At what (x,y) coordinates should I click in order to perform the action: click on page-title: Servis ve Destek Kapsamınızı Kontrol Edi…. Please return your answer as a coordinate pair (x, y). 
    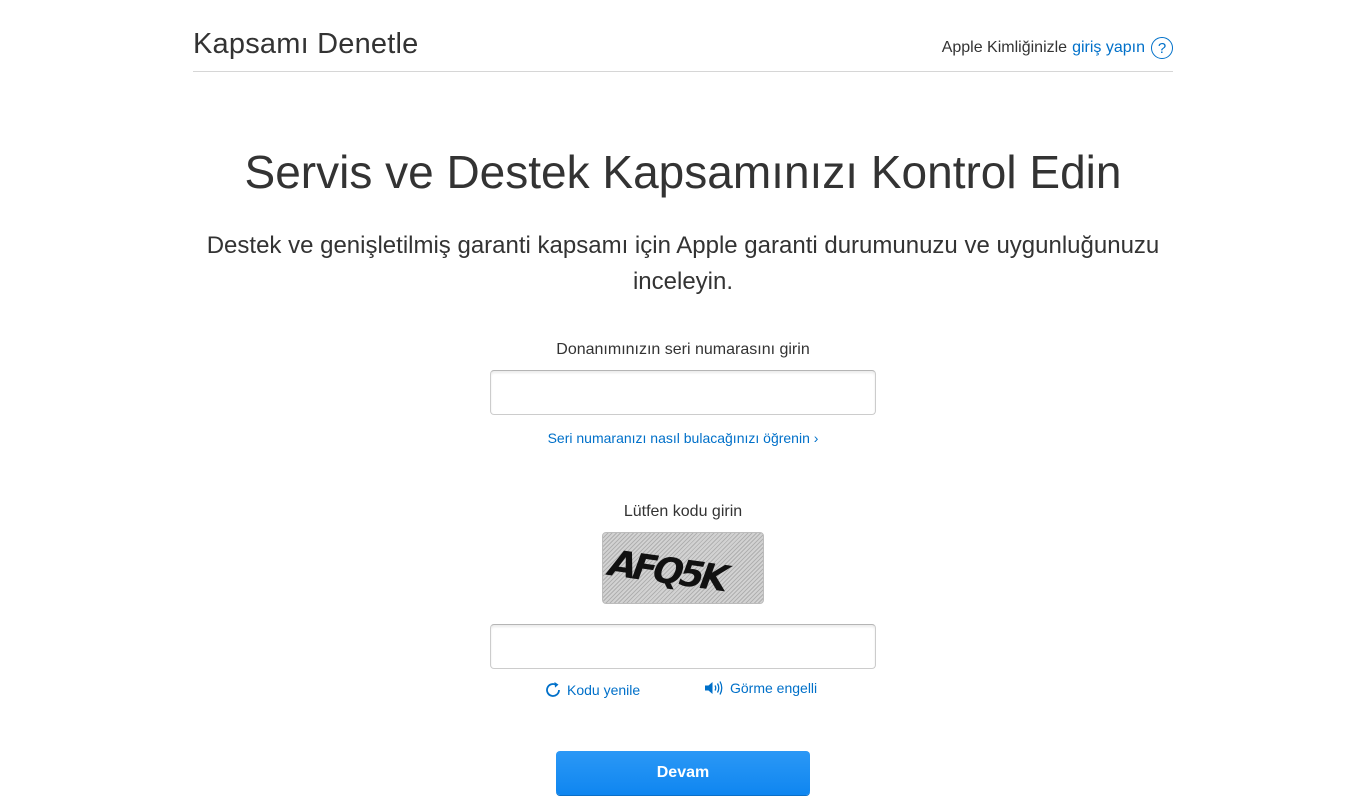
    Looking at the image, I should click on (683, 172).